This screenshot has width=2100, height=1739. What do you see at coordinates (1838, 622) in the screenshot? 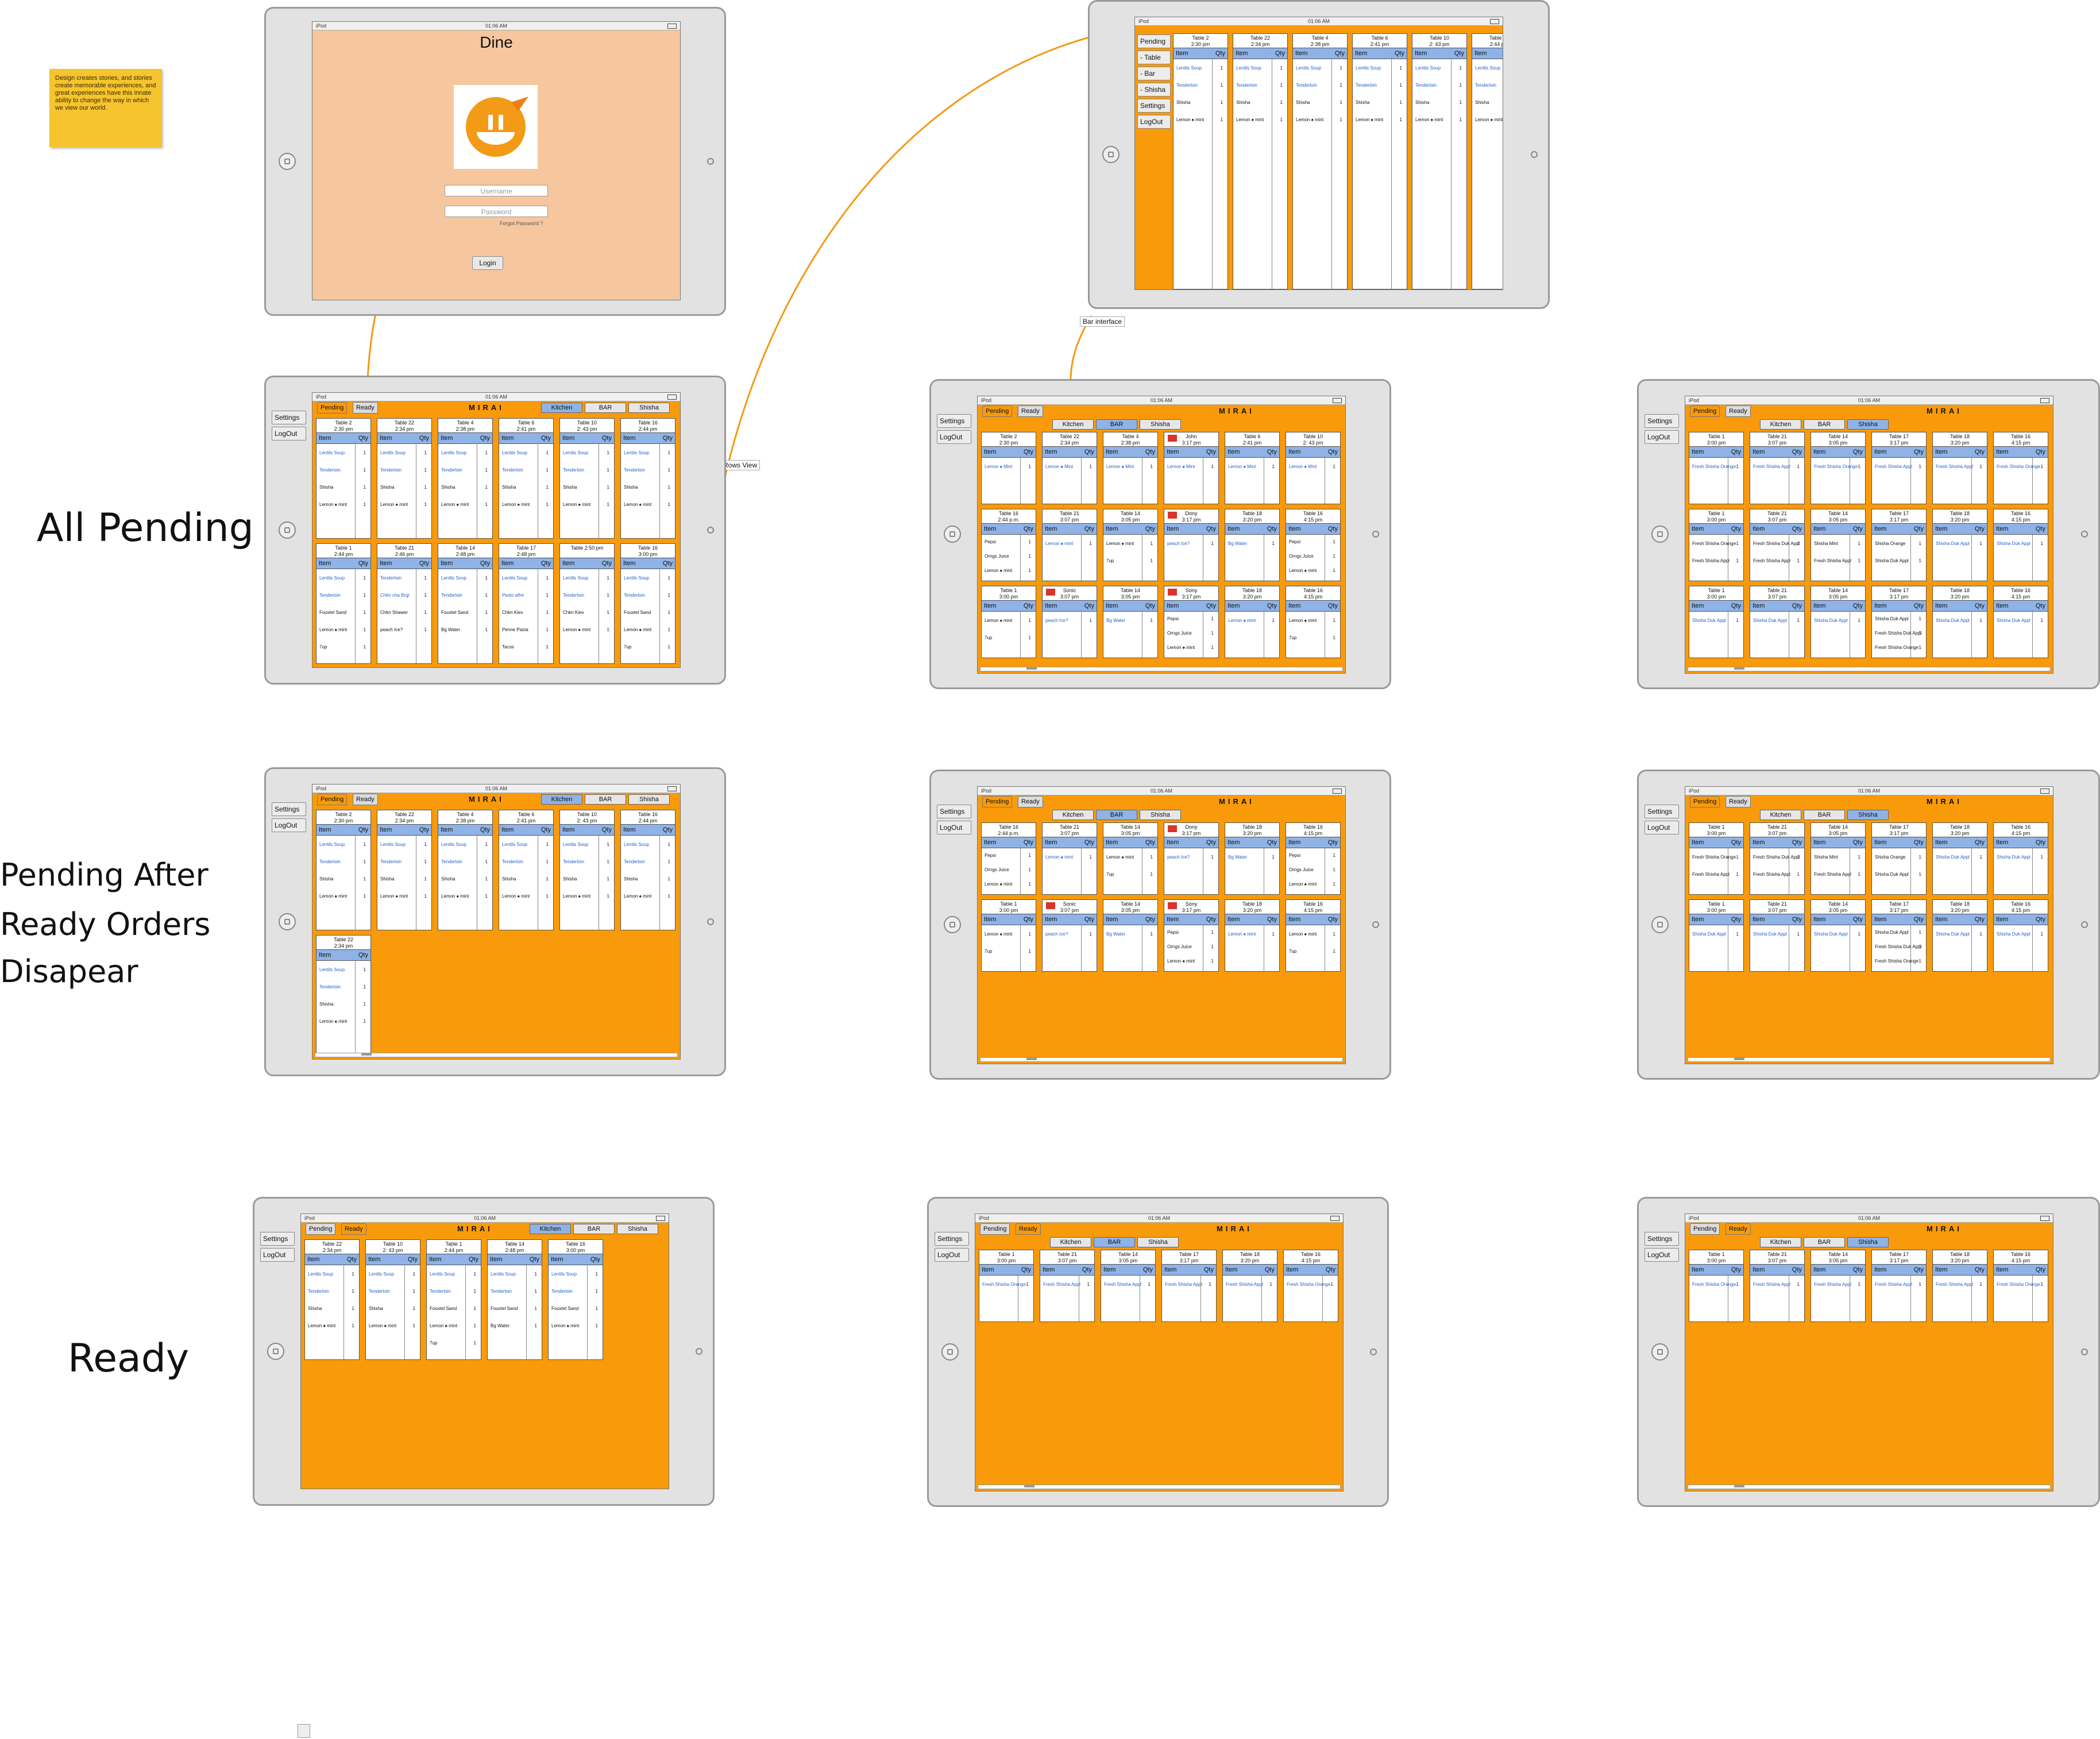
I see `table-card: Table 14 3:05 pm Item Qty Shisha Duk Appl 1` at bounding box center [1838, 622].